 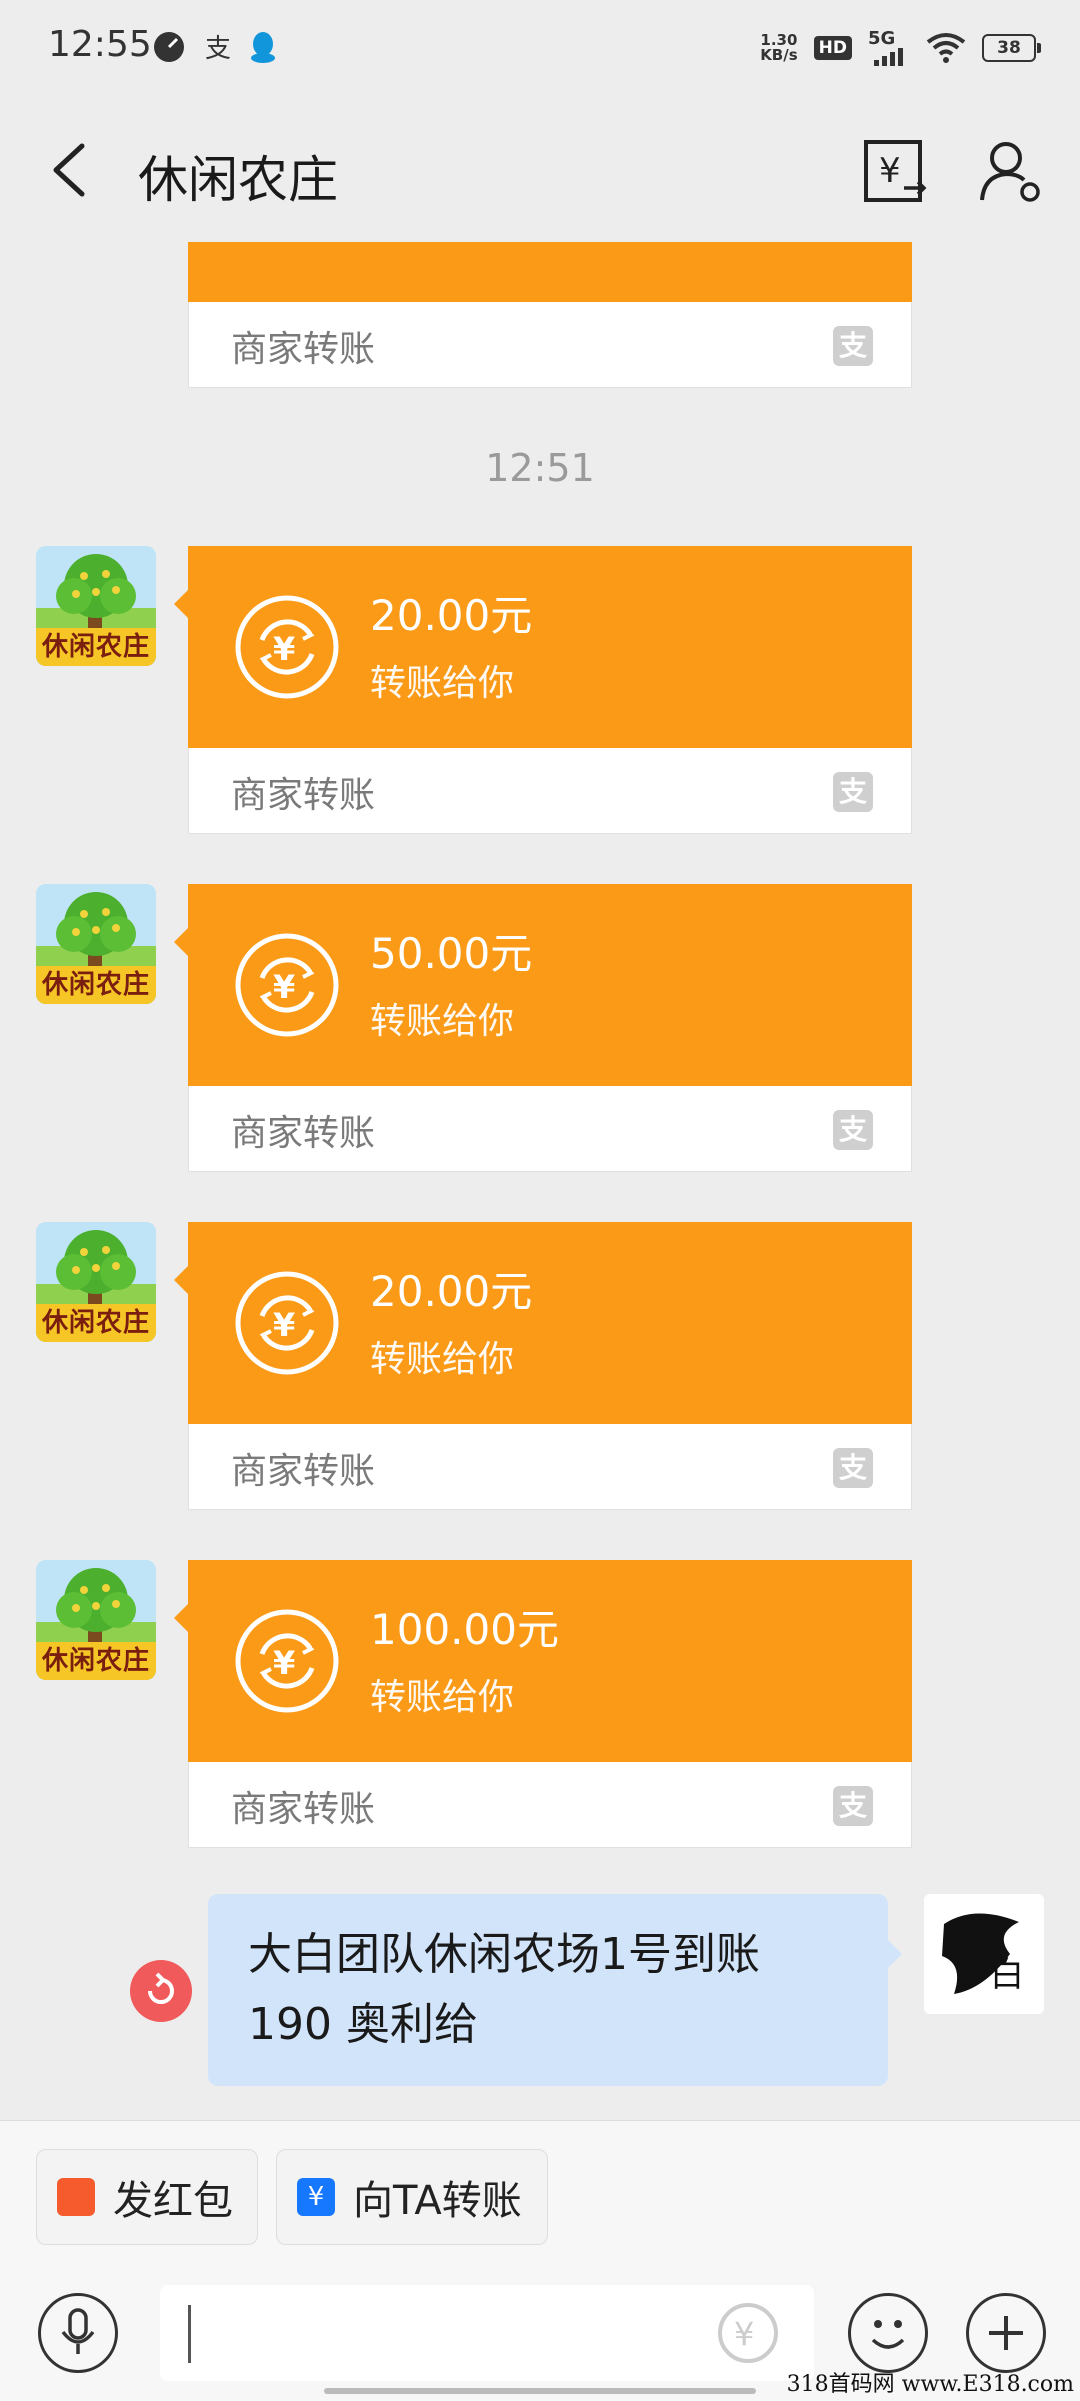 I want to click on hd-badge: HD, so click(x=832, y=48).